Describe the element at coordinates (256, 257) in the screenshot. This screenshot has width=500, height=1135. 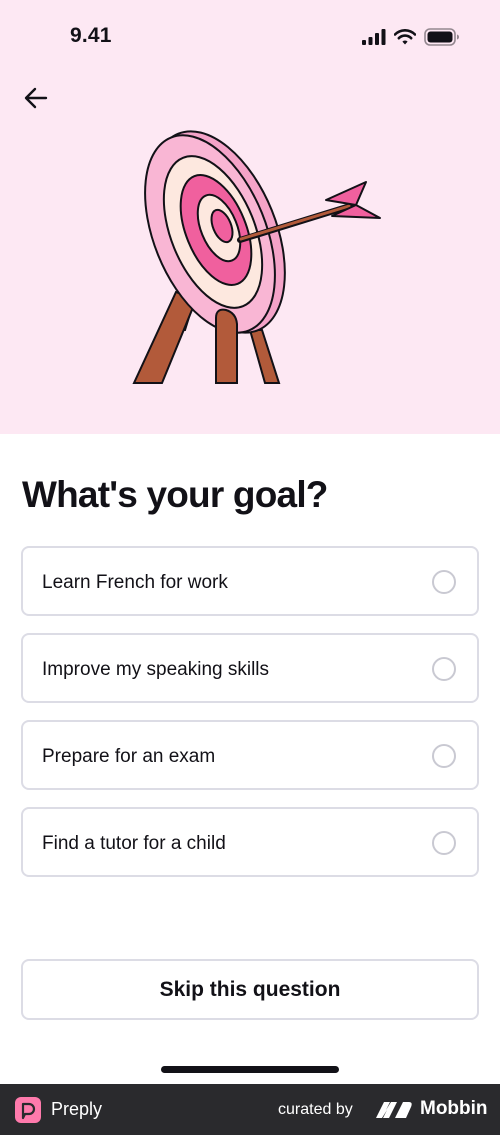
I see `target-illustration` at that location.